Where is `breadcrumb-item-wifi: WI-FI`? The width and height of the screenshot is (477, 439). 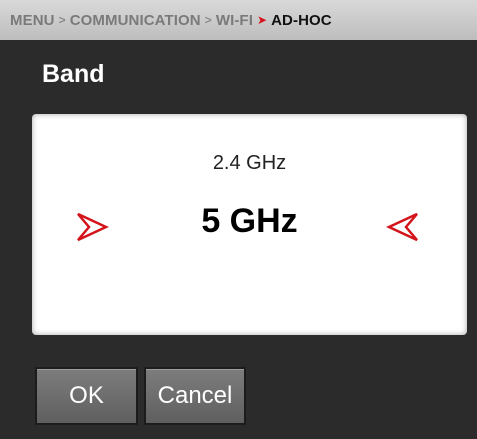
breadcrumb-item-wifi: WI-FI is located at coordinates (234, 20).